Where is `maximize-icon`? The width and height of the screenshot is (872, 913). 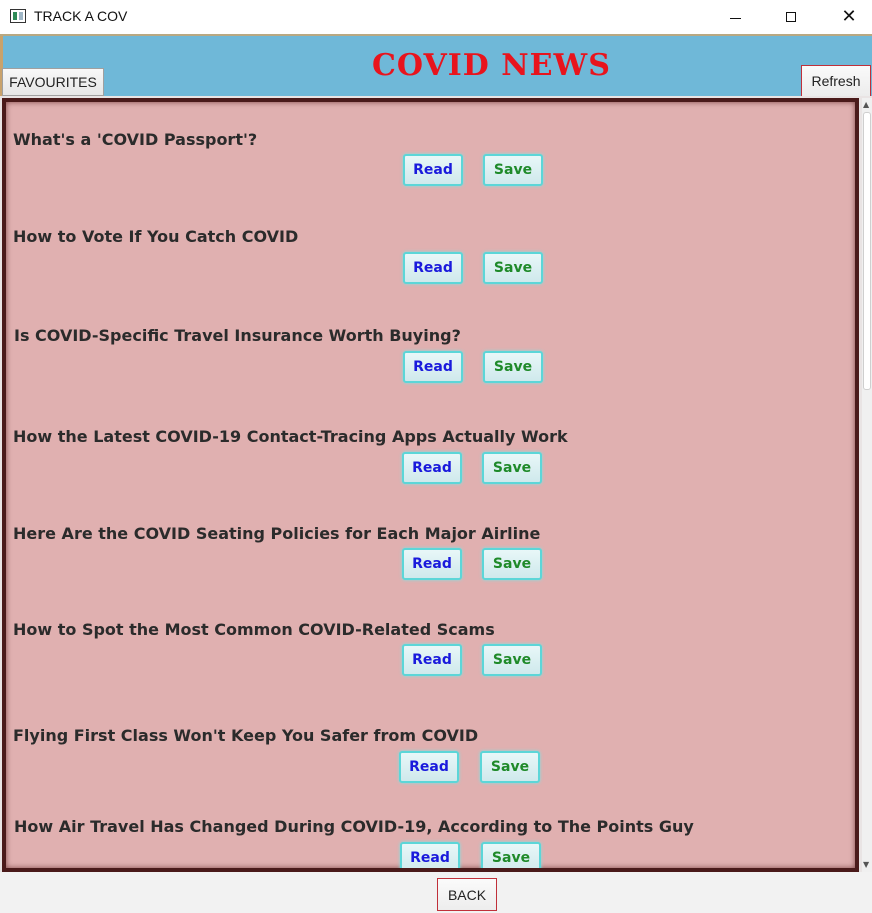 maximize-icon is located at coordinates (791, 17).